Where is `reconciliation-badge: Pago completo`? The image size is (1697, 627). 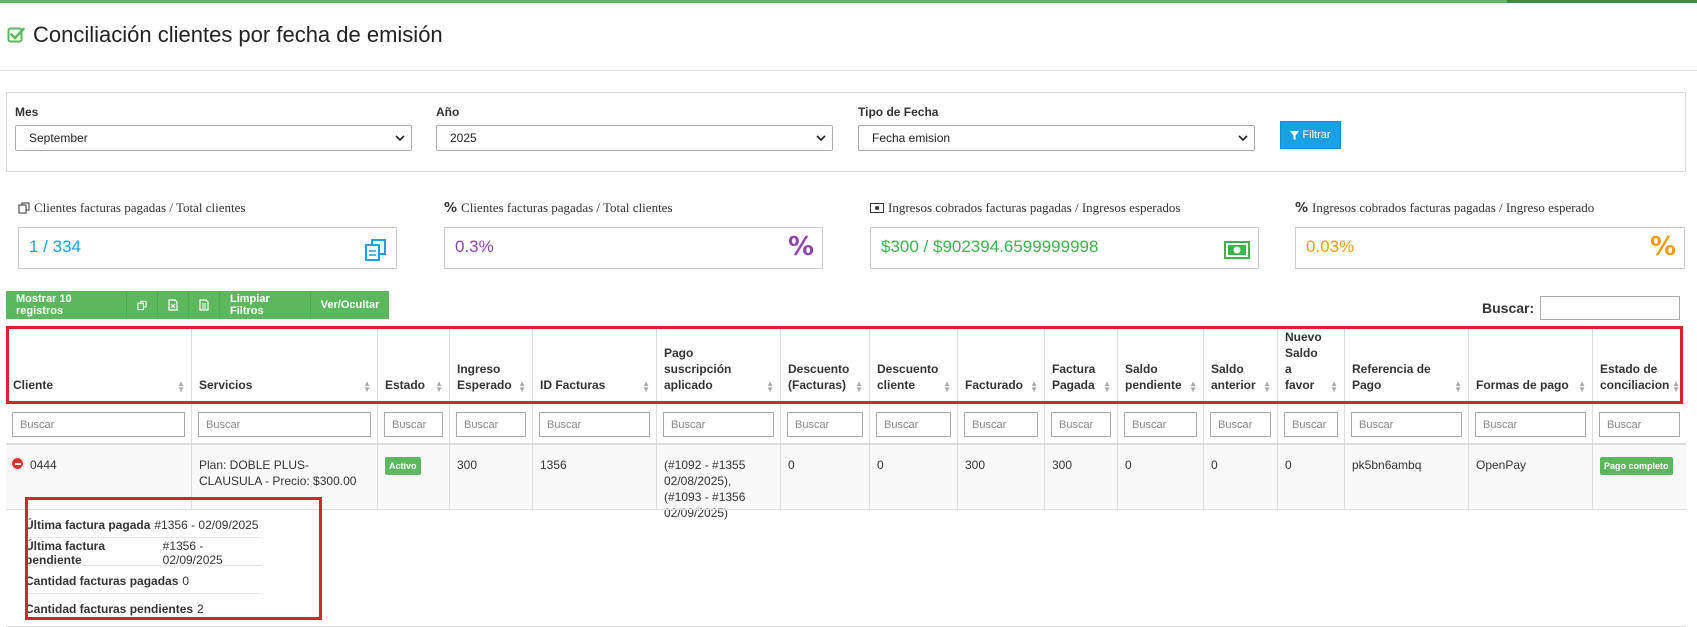 reconciliation-badge: Pago completo is located at coordinates (1636, 466).